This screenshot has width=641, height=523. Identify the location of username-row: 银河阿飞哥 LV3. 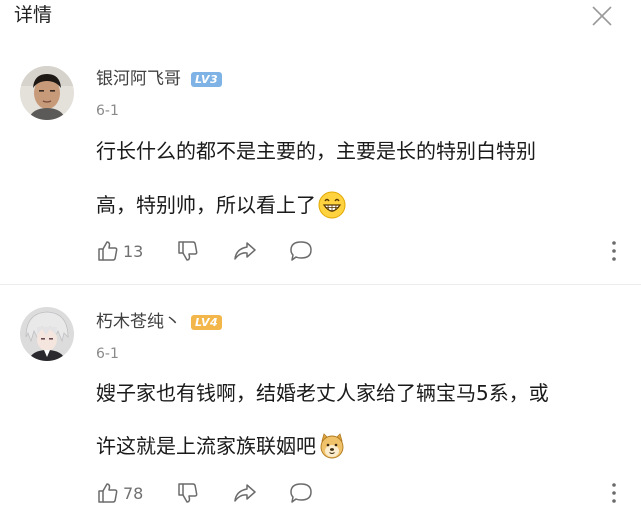
(159, 79).